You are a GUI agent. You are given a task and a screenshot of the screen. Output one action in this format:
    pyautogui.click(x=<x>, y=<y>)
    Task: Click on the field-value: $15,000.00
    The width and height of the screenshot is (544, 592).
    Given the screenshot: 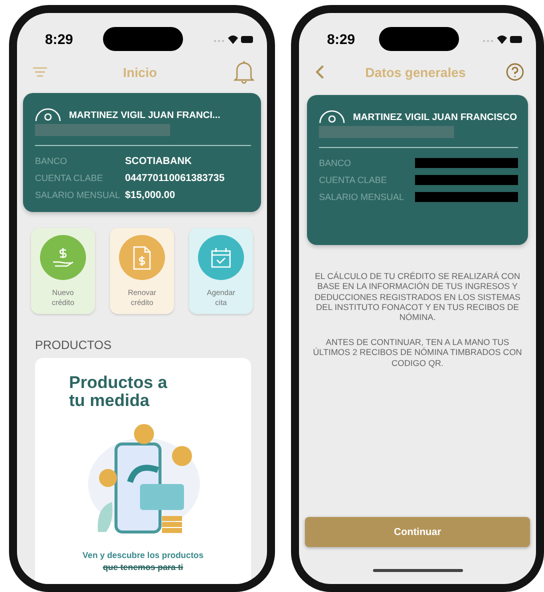 What is the action you would take?
    pyautogui.click(x=150, y=195)
    